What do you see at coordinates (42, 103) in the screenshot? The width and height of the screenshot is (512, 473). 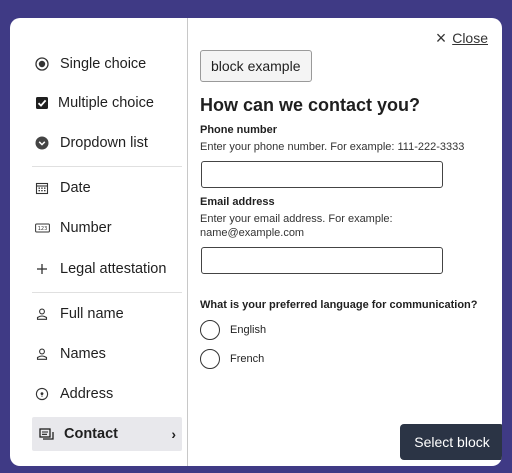 I see `checkbox-checked-icon` at bounding box center [42, 103].